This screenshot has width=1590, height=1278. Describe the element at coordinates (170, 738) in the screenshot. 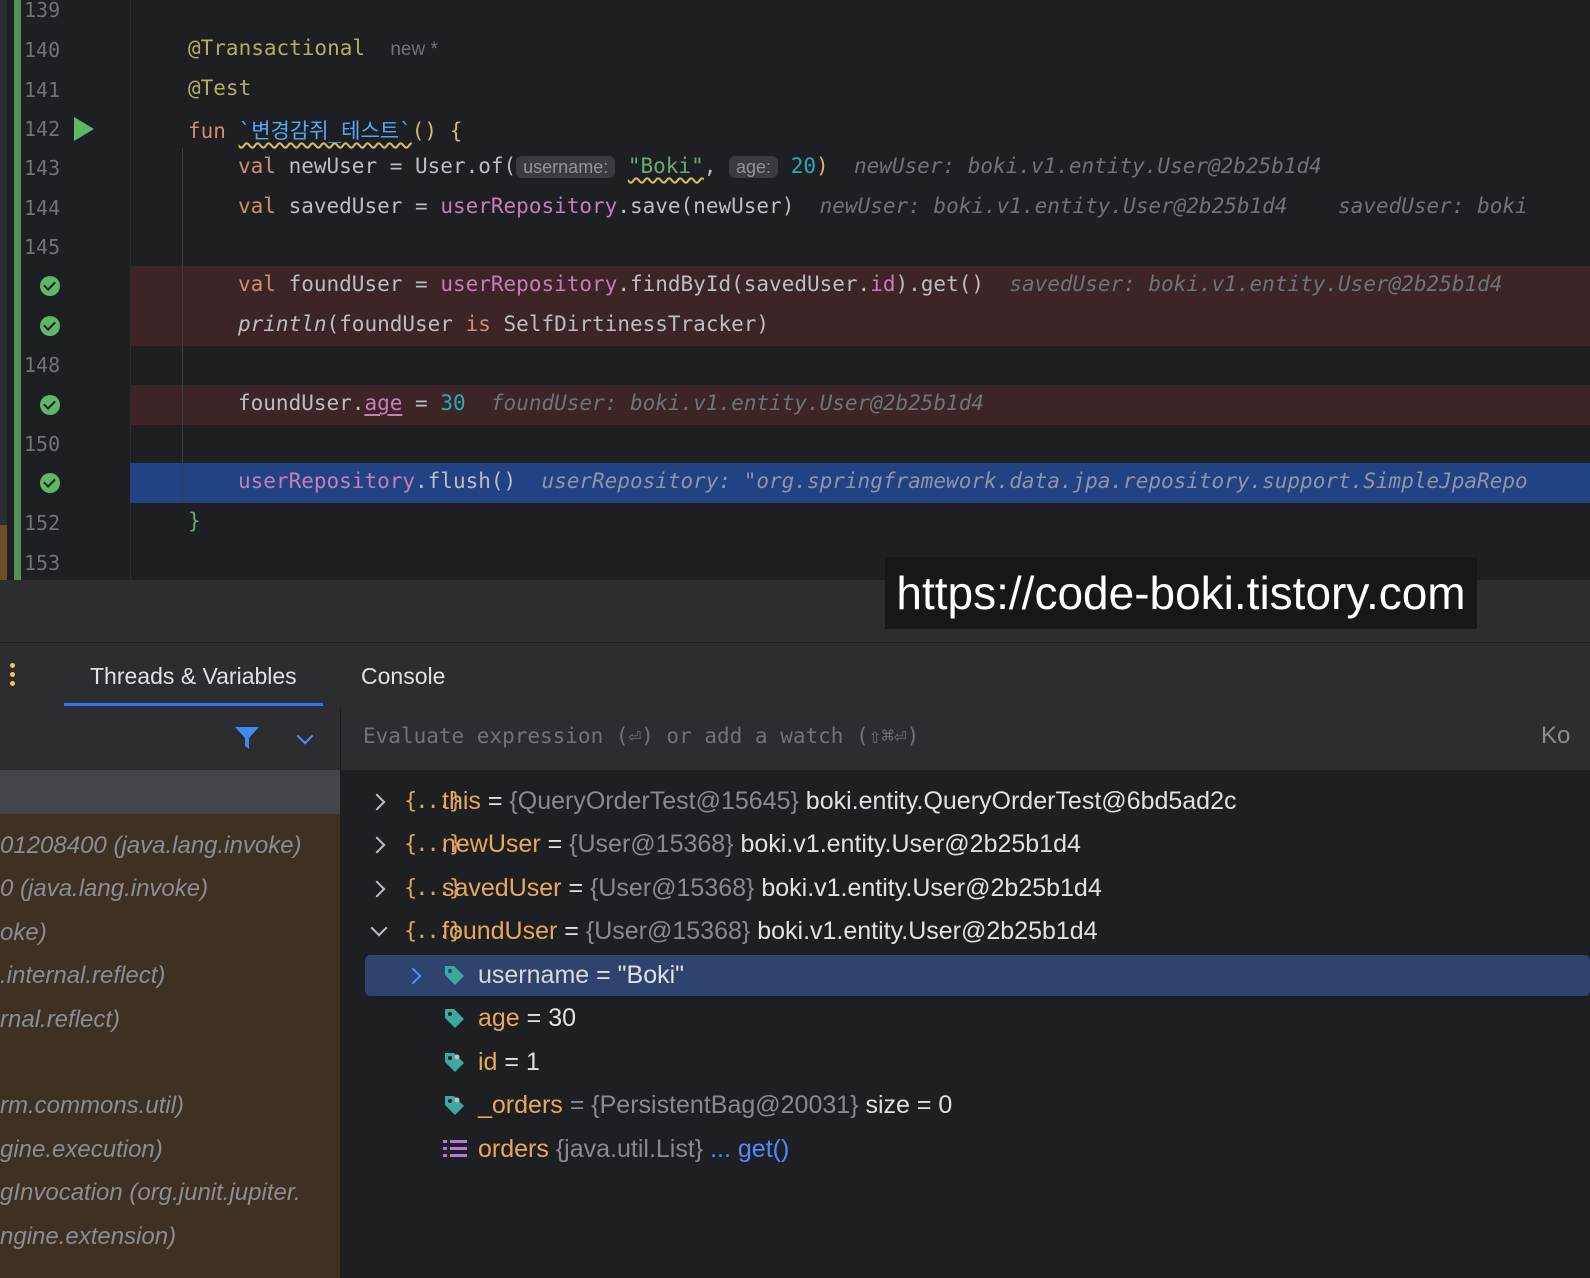

I see `frames-toolbar` at that location.